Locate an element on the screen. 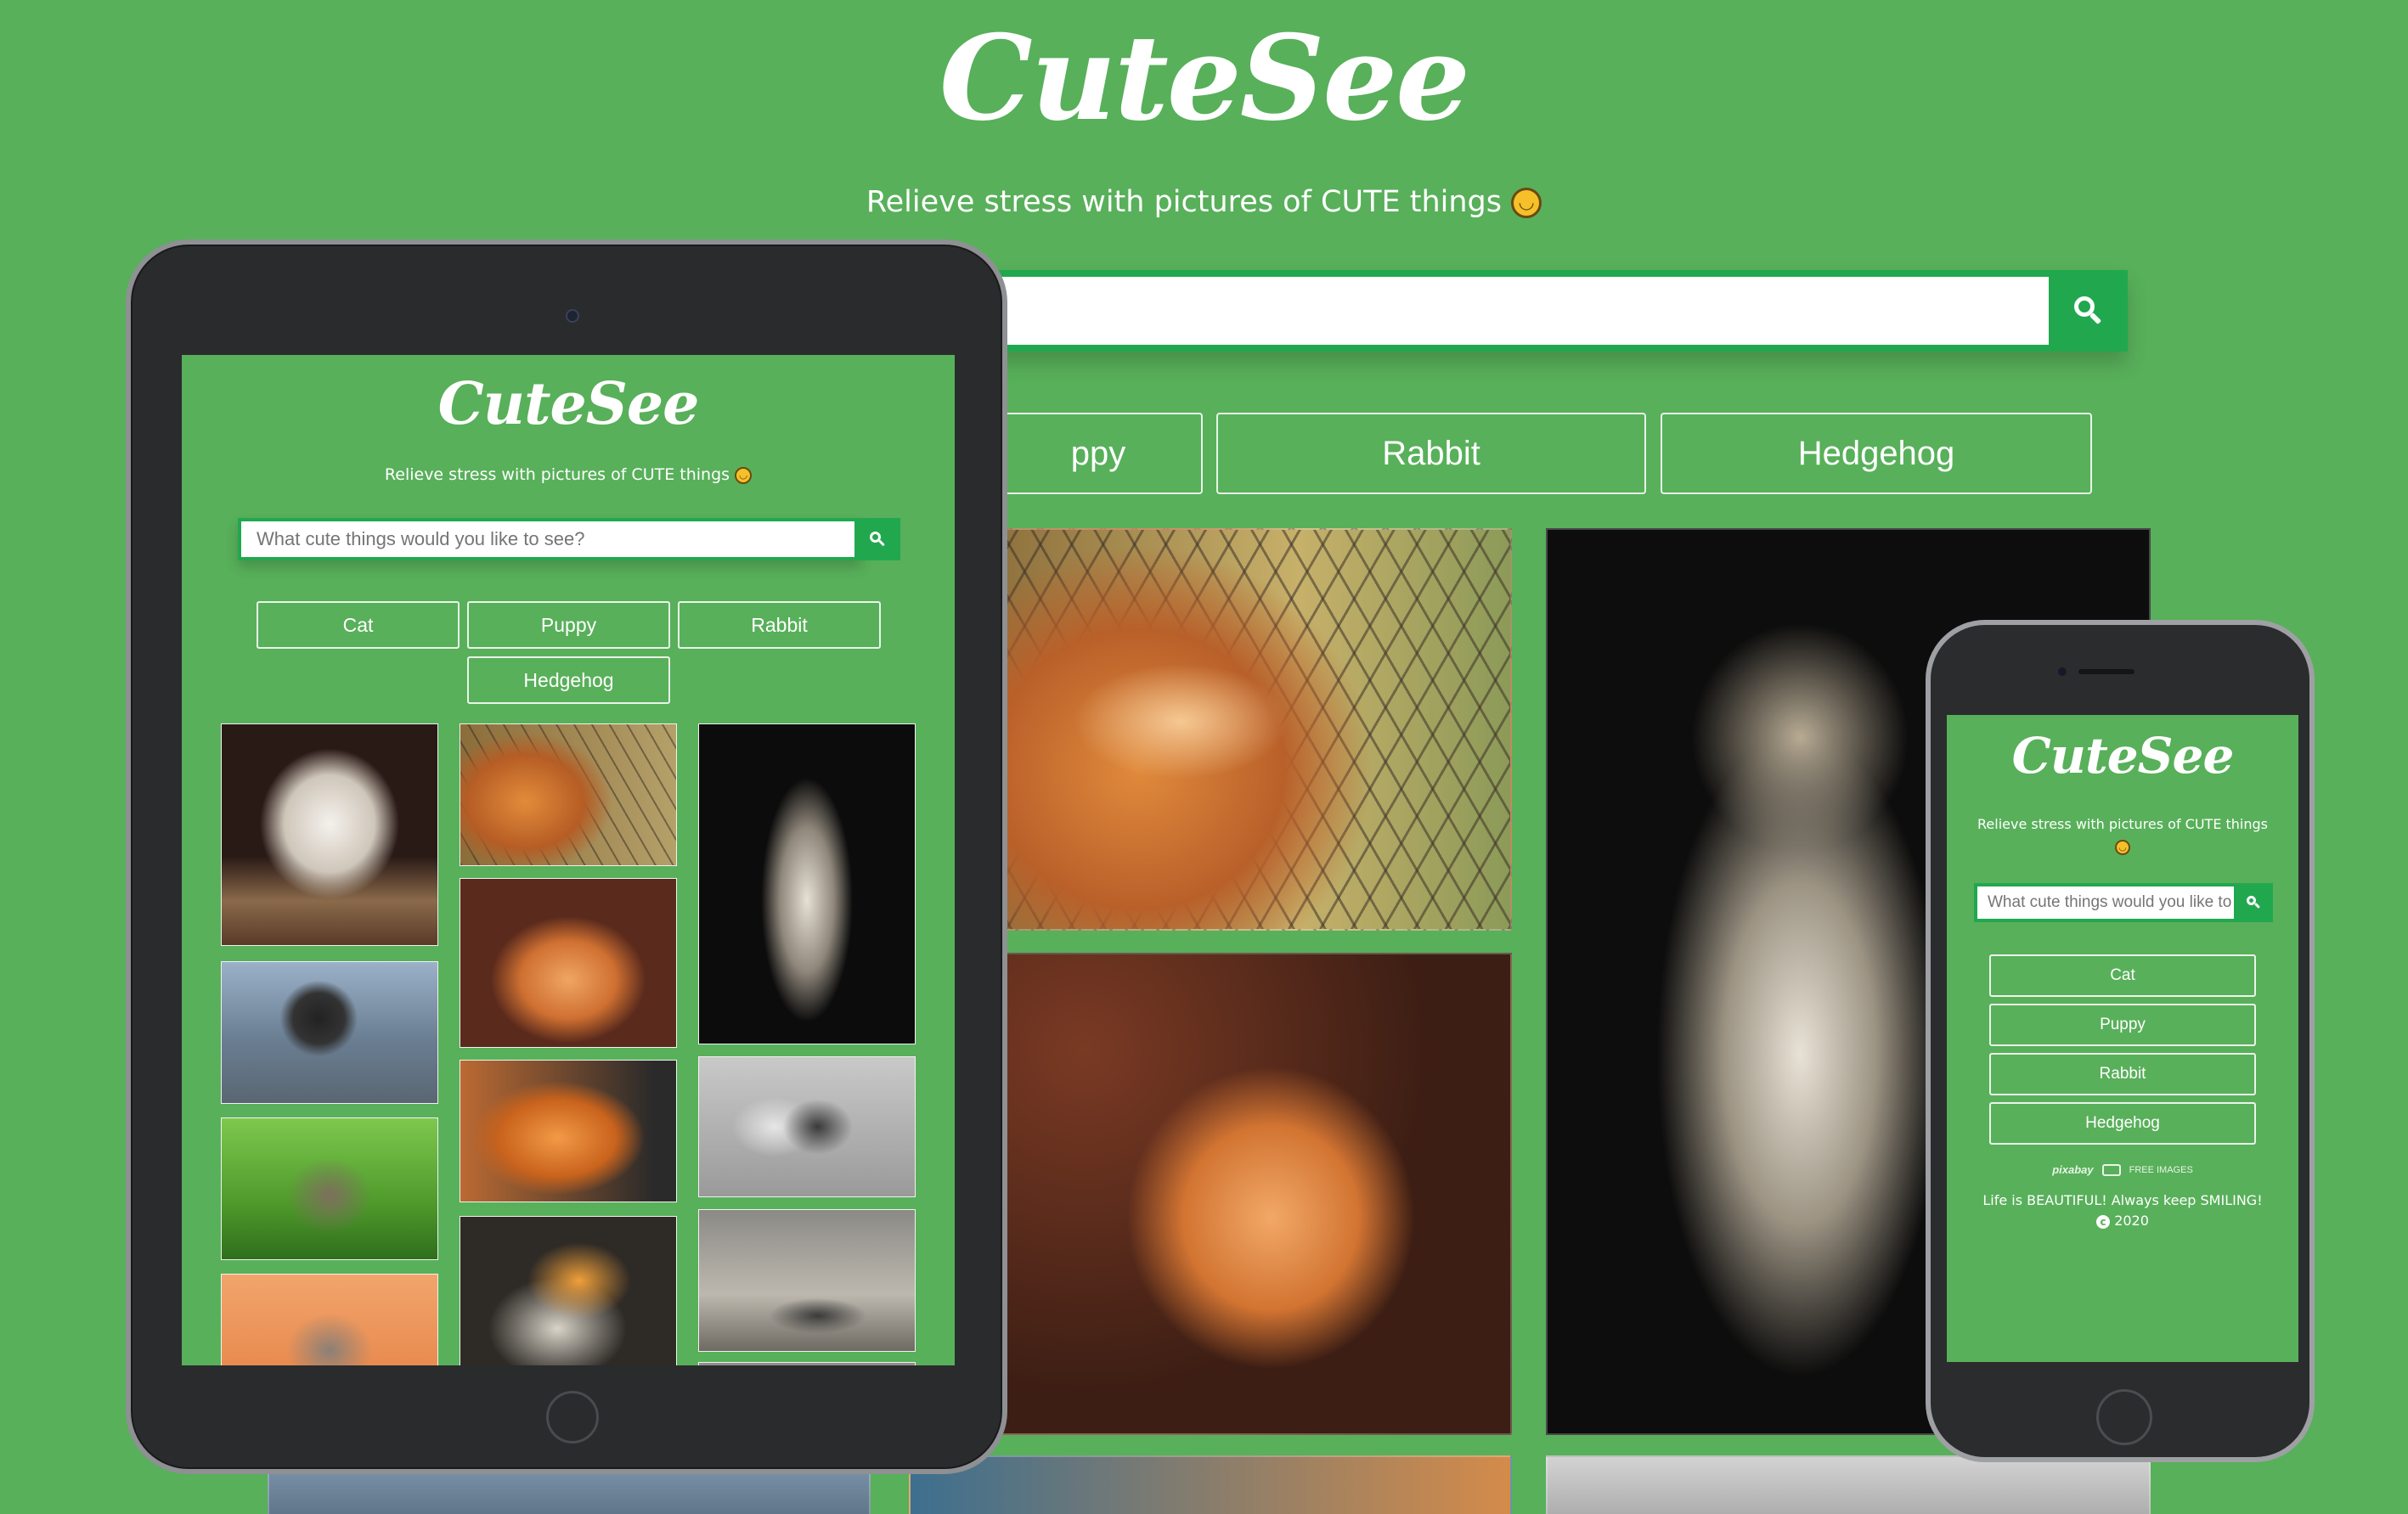 This screenshot has height=1514, width=2408. phone-category-puppy: Puppy is located at coordinates (2123, 1025).